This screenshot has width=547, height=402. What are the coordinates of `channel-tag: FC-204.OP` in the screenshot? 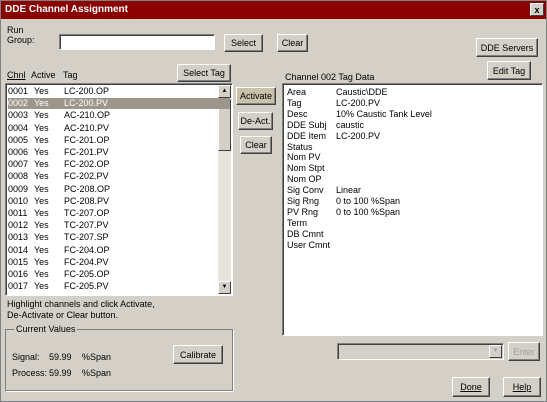 It's located at (87, 249).